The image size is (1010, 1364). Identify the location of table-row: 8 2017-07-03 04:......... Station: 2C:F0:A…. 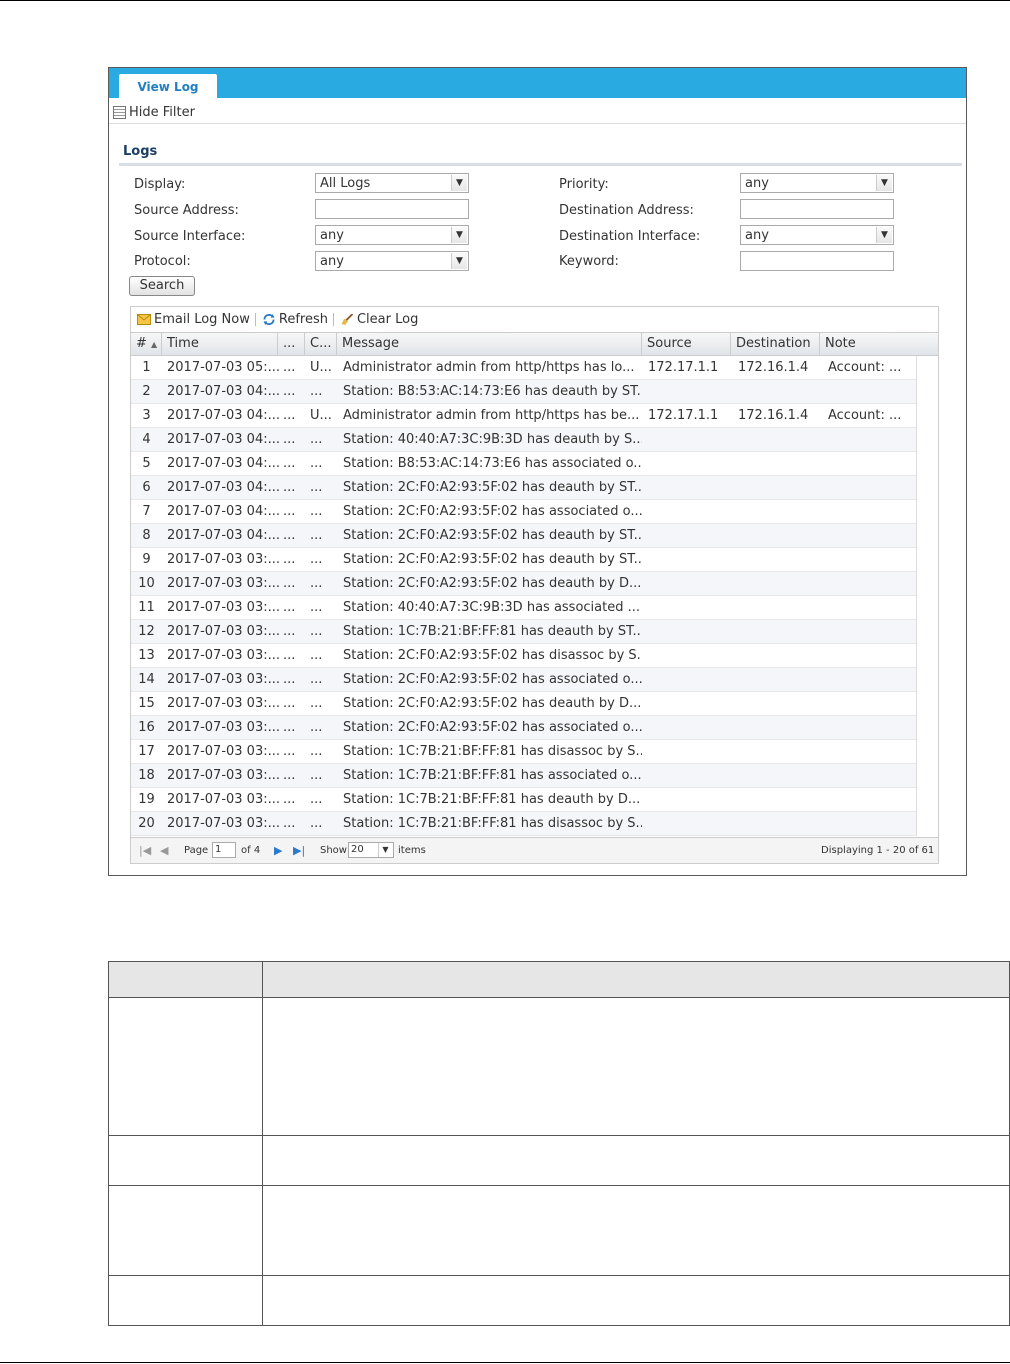
(523, 536).